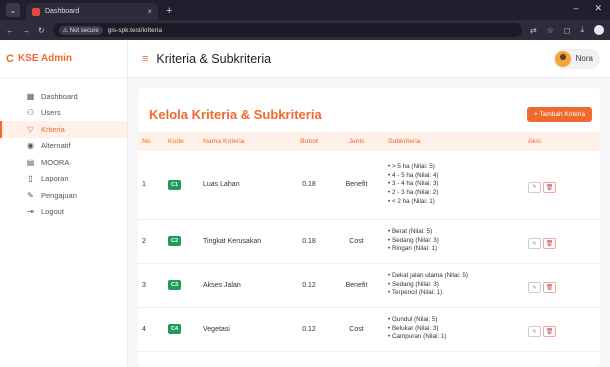 The image size is (610, 367). I want to click on profile-icon, so click(599, 30).